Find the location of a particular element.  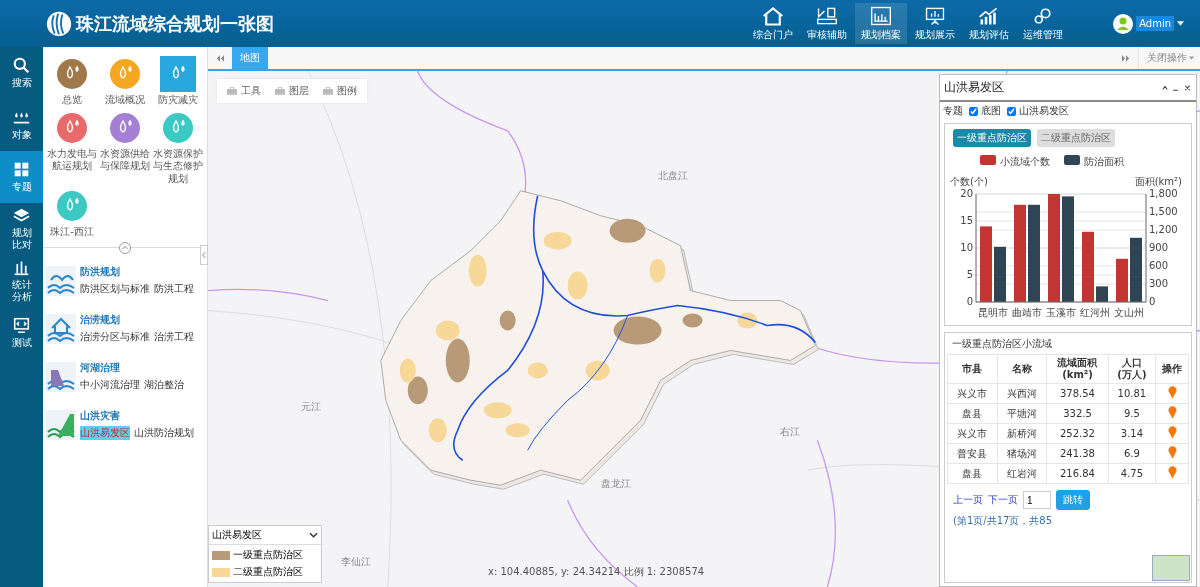

legend-label: 防治面积 is located at coordinates (1104, 161).